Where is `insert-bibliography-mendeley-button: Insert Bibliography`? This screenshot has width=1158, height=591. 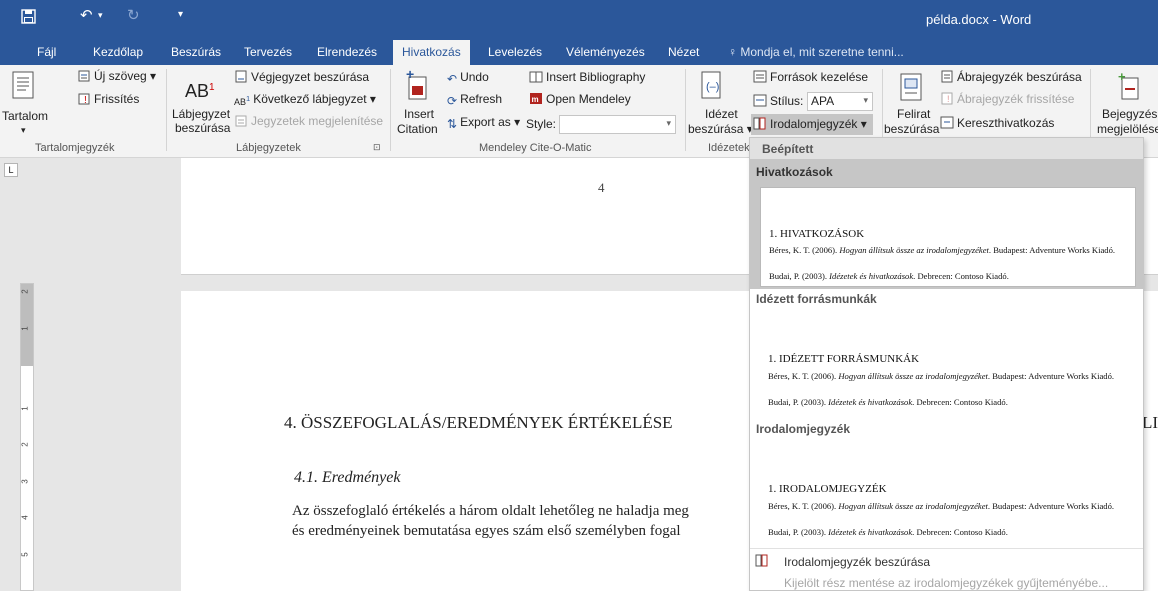 insert-bibliography-mendeley-button: Insert Bibliography is located at coordinates (587, 78).